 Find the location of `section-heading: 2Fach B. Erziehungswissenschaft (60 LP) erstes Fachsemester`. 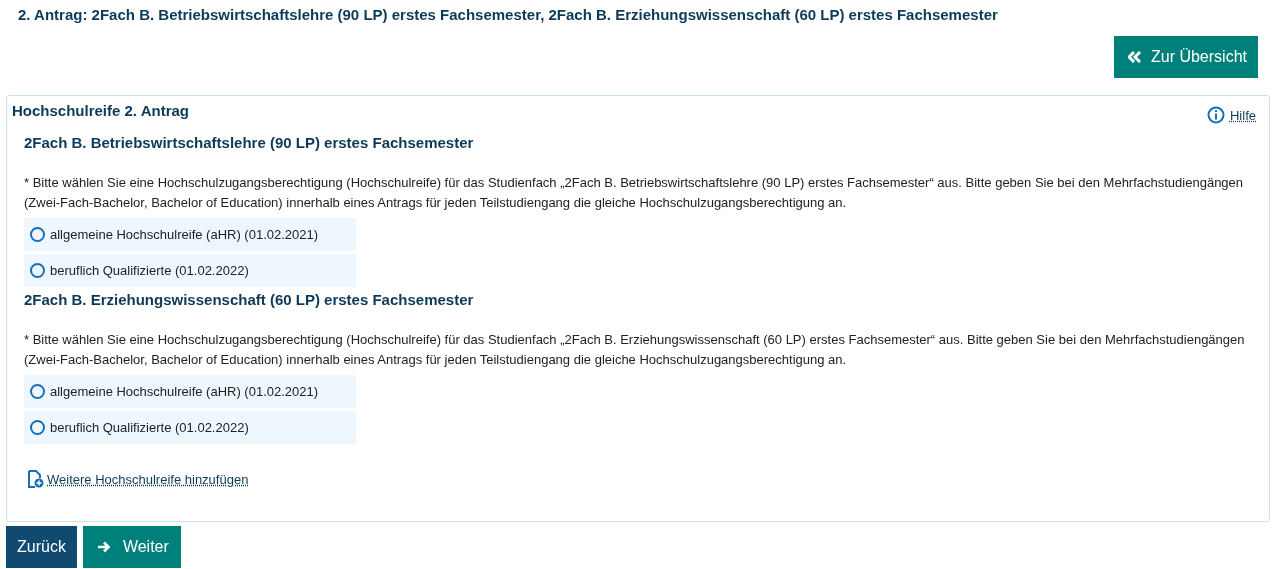

section-heading: 2Fach B. Erziehungswissenschaft (60 LP) erstes Fachsemester is located at coordinates (249, 299).